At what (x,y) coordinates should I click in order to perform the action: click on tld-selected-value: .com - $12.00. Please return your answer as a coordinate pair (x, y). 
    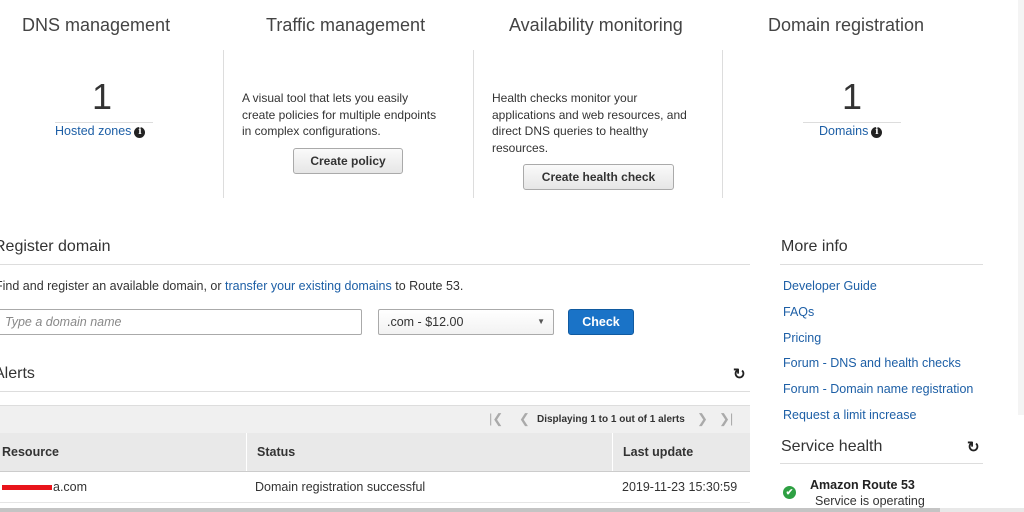
    Looking at the image, I should click on (425, 322).